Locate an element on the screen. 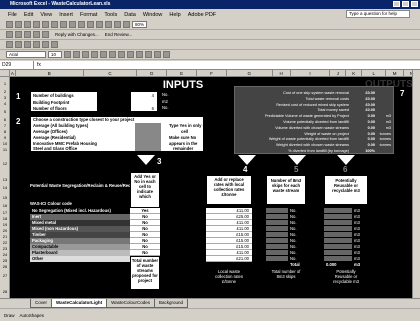 The width and height of the screenshot is (420, 321). row-header: 19 is located at coordinates (5, 224).